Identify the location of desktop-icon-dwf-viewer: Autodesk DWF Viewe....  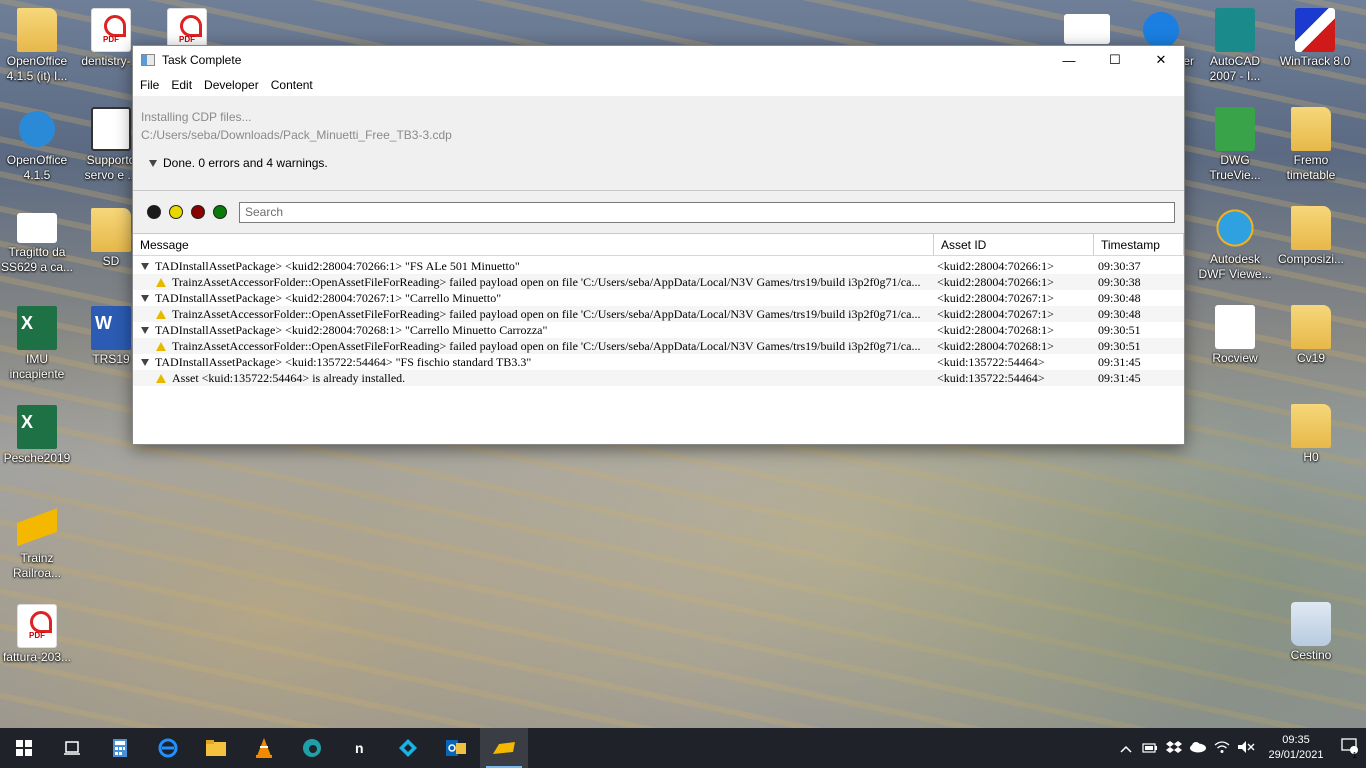
(1235, 244).